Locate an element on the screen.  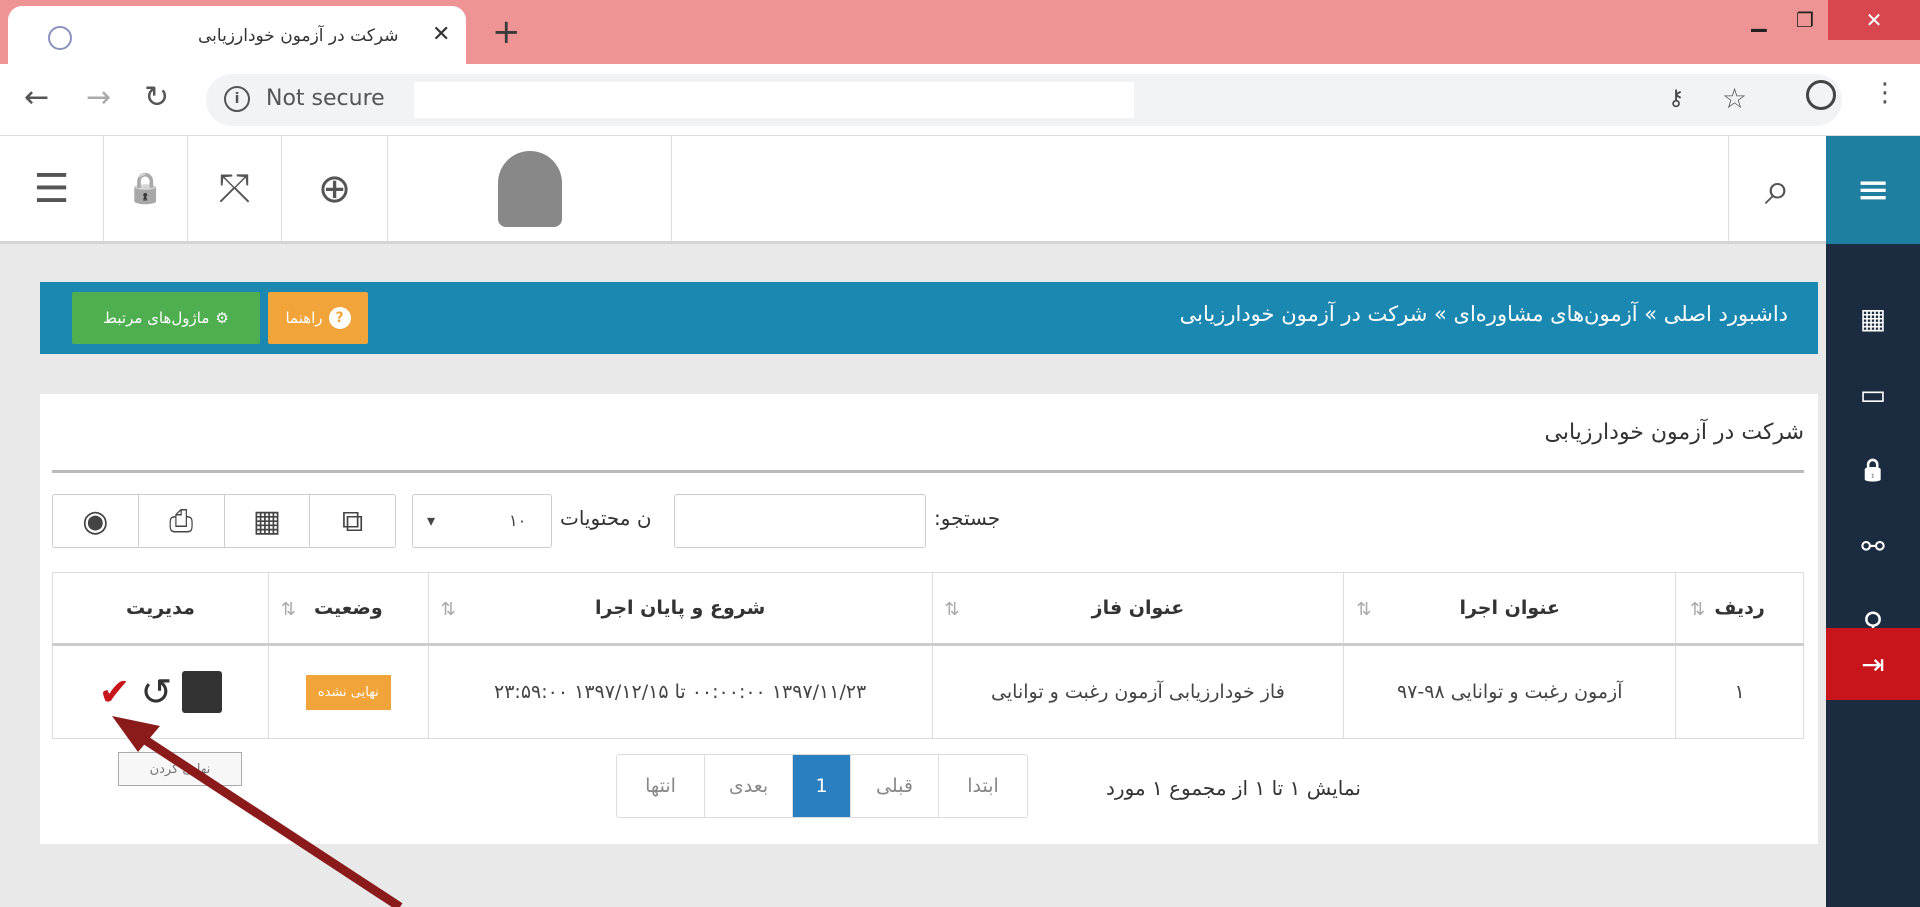
sidebar-toggle-button: ≡ is located at coordinates (1873, 190).